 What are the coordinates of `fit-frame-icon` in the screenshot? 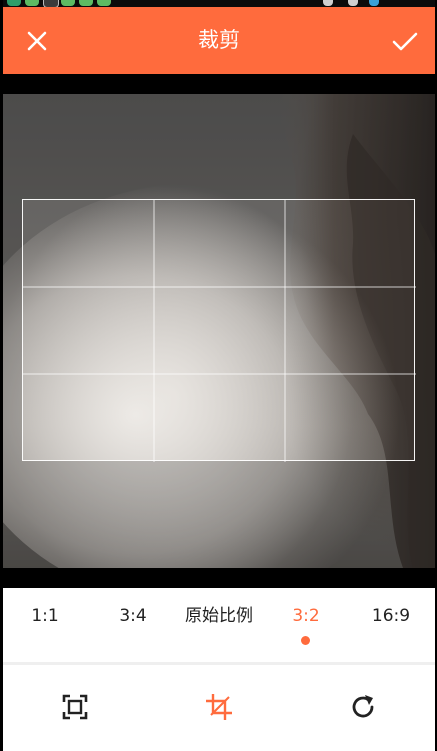 It's located at (75, 707).